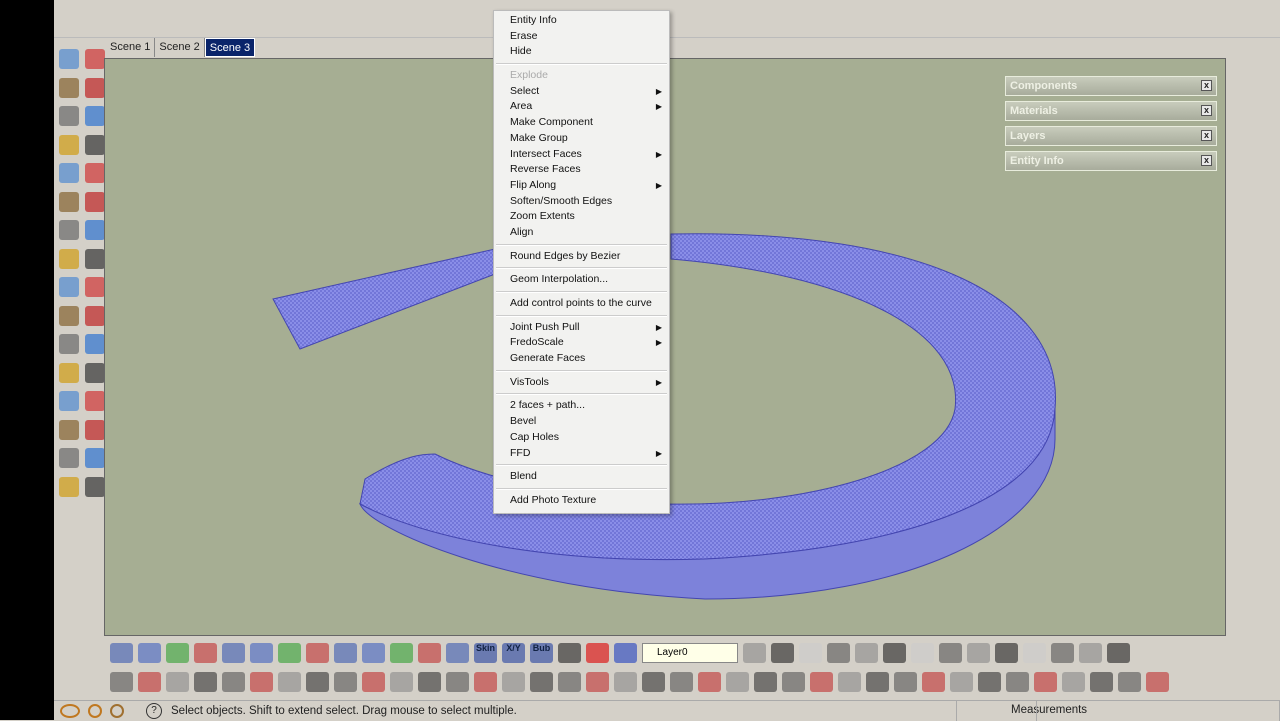 Image resolution: width=1280 pixels, height=721 pixels. Describe the element at coordinates (581, 233) in the screenshot. I see `menu-item-align: Align` at that location.